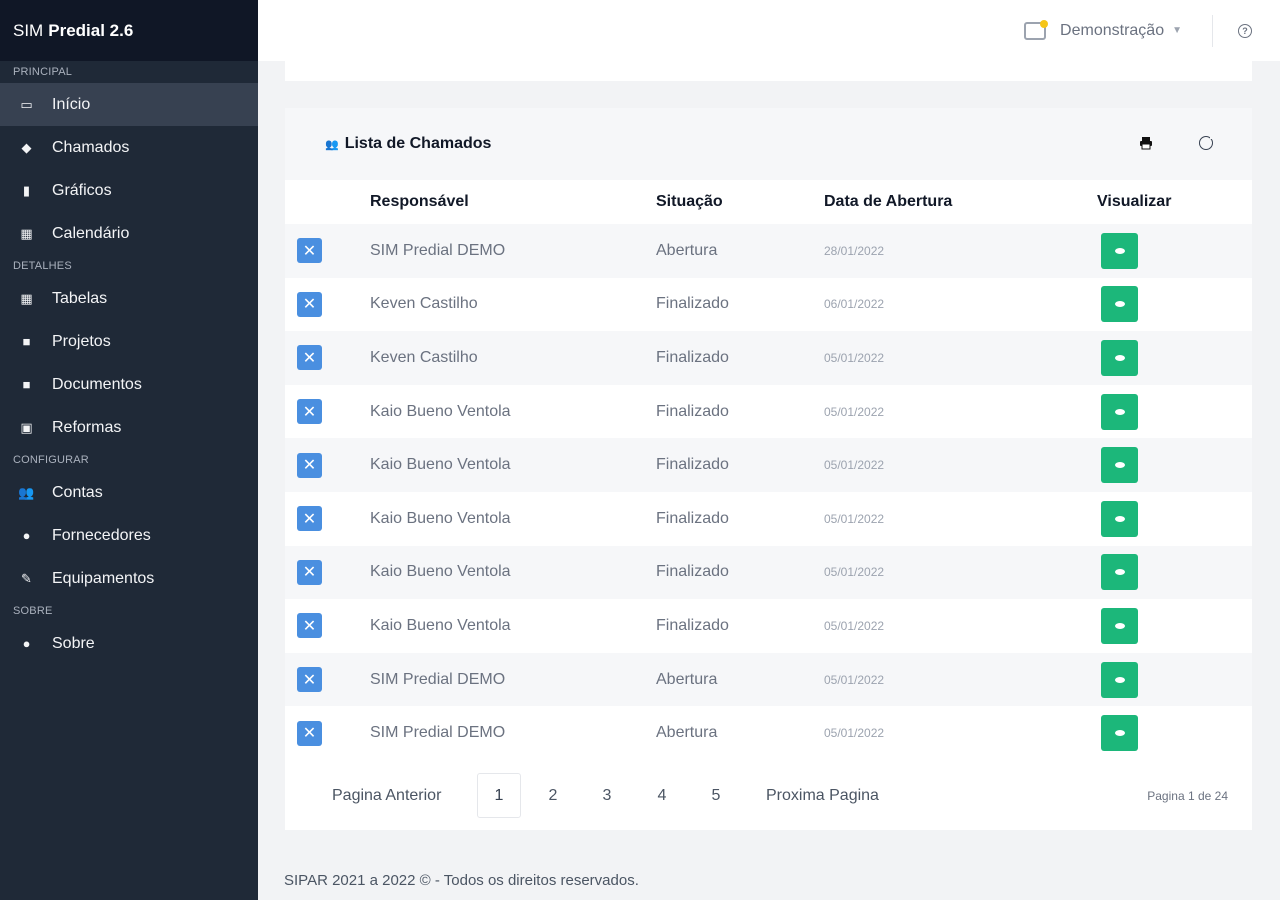 This screenshot has width=1280, height=900. Describe the element at coordinates (768, 358) in the screenshot. I see `table-row: ✕ Keven Castilho Finalizado 05/01/2022` at that location.